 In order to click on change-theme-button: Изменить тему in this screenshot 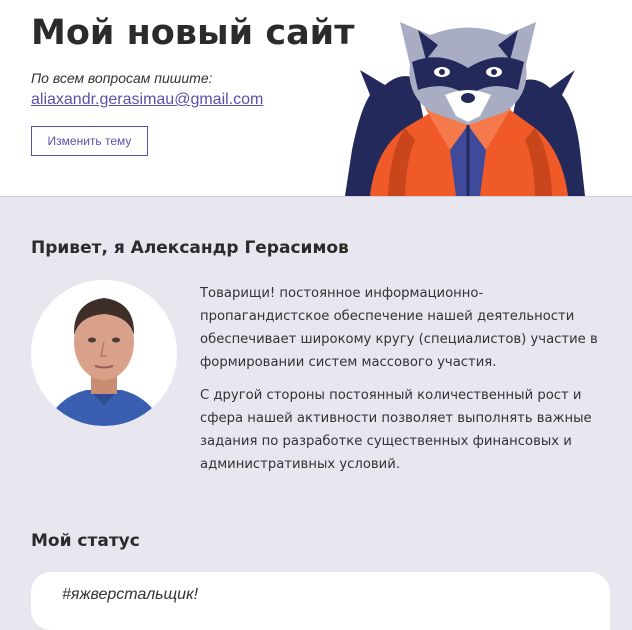, I will do `click(89, 141)`.